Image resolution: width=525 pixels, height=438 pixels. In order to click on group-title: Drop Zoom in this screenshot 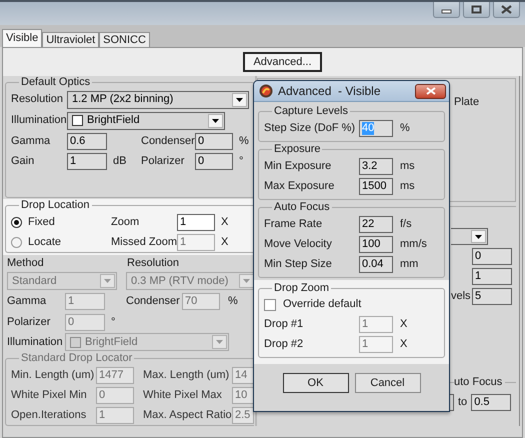, I will do `click(302, 288)`.